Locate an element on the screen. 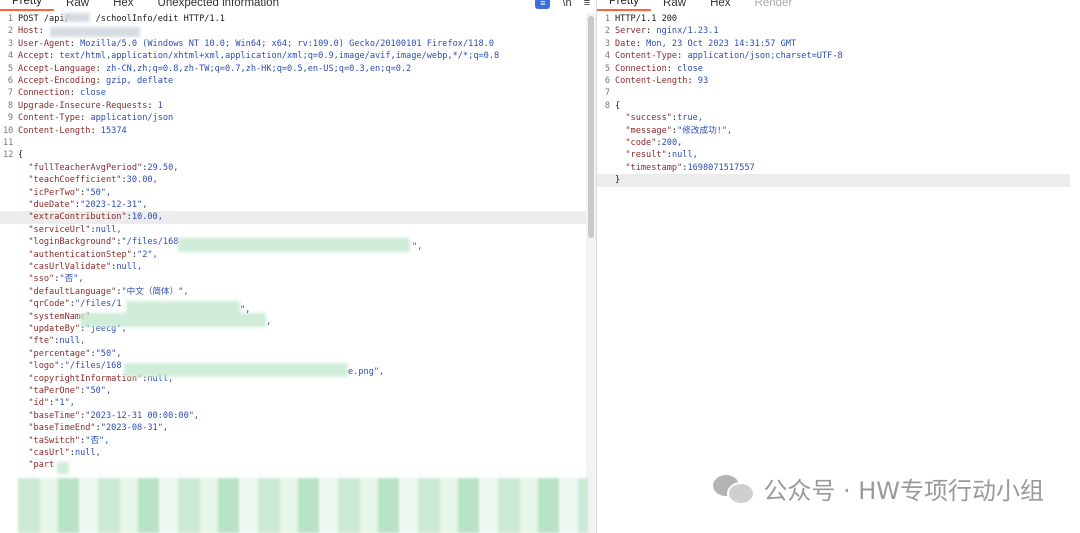  line-content: "code":200, is located at coordinates (648, 143).